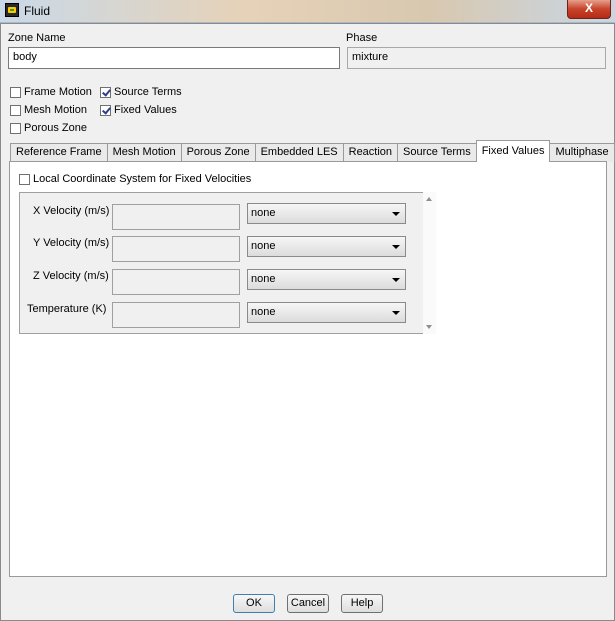  Describe the element at coordinates (476, 58) in the screenshot. I see `phase-field: mixture` at that location.